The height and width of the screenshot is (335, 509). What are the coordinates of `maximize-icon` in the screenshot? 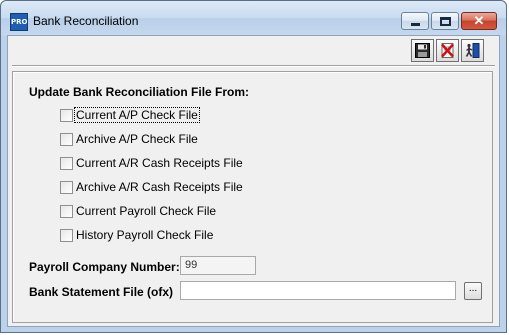 It's located at (445, 21).